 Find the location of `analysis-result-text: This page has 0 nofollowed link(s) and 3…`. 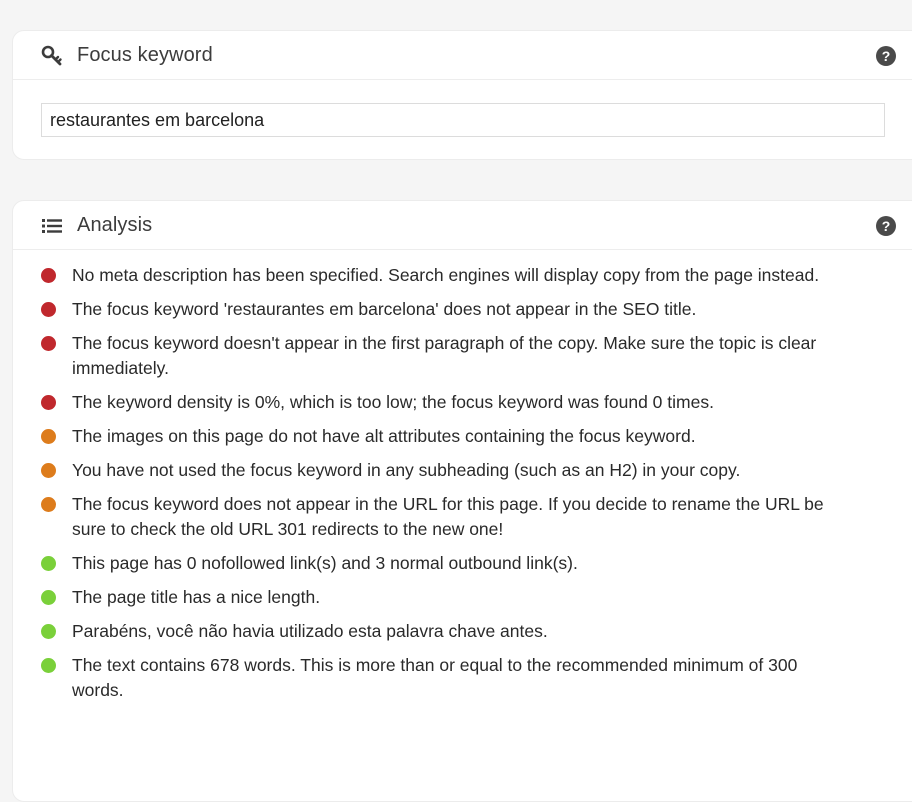

analysis-result-text: This page has 0 nofollowed link(s) and 3… is located at coordinates (325, 563).